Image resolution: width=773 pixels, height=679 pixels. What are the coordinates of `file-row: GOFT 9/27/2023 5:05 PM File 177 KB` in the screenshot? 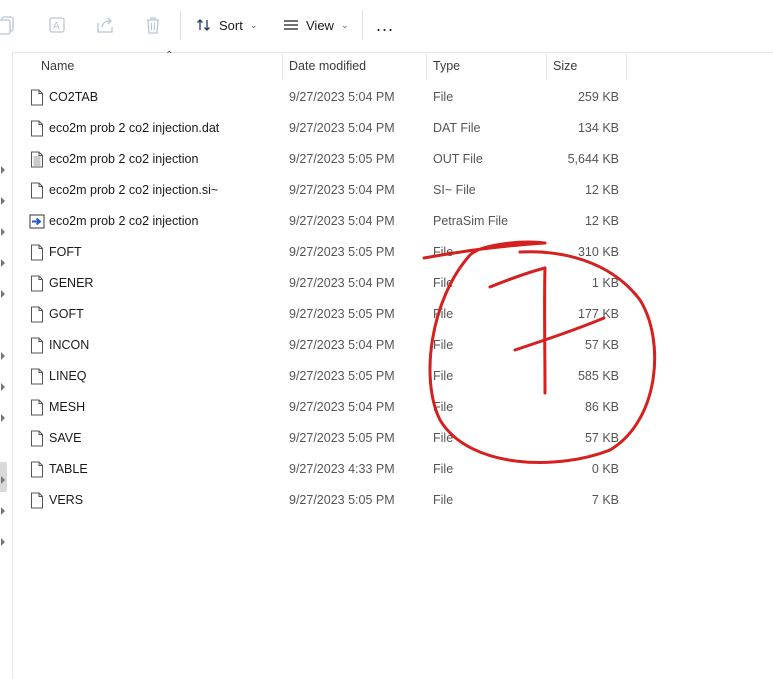 It's located at (393, 314).